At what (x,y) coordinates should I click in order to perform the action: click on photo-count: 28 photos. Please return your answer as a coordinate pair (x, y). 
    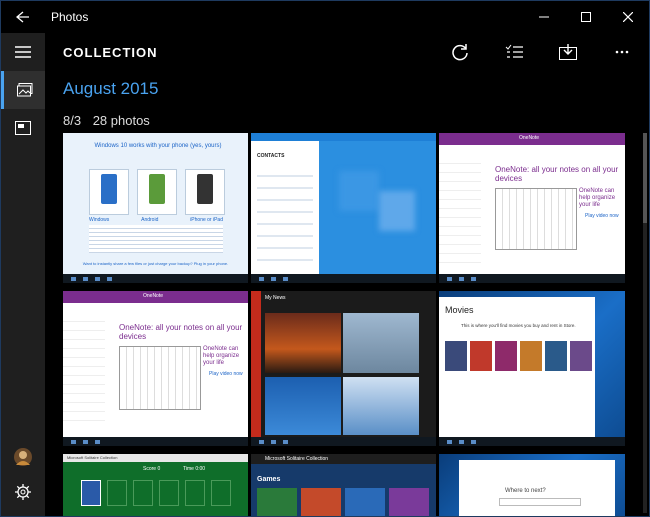
    Looking at the image, I should click on (121, 120).